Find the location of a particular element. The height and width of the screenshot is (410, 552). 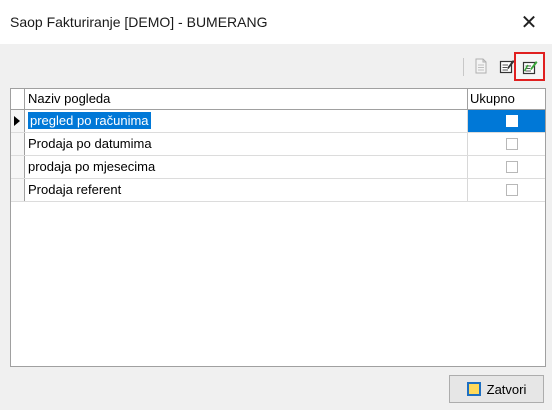

table-row: pregled po računima is located at coordinates (278, 121).